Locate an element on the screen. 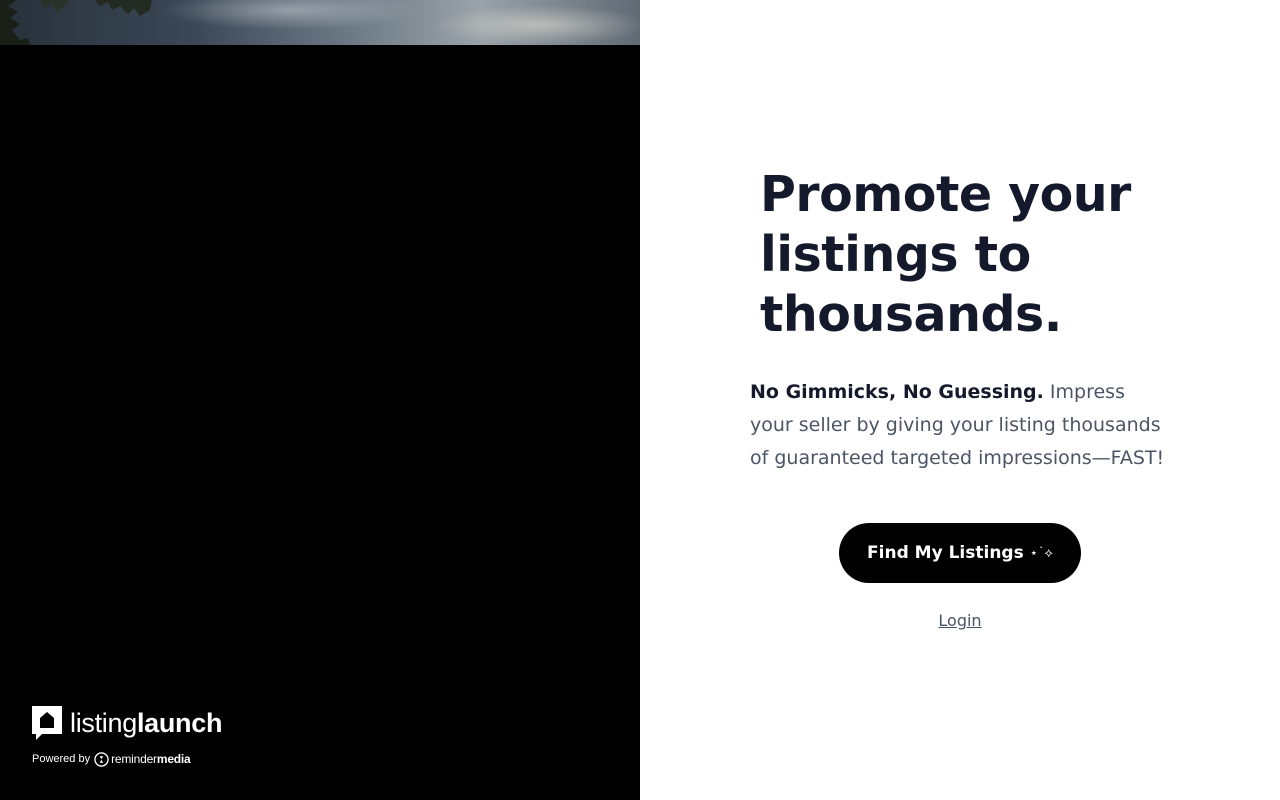 The image size is (1280, 800). brand-name: listinglaunch is located at coordinates (146, 723).